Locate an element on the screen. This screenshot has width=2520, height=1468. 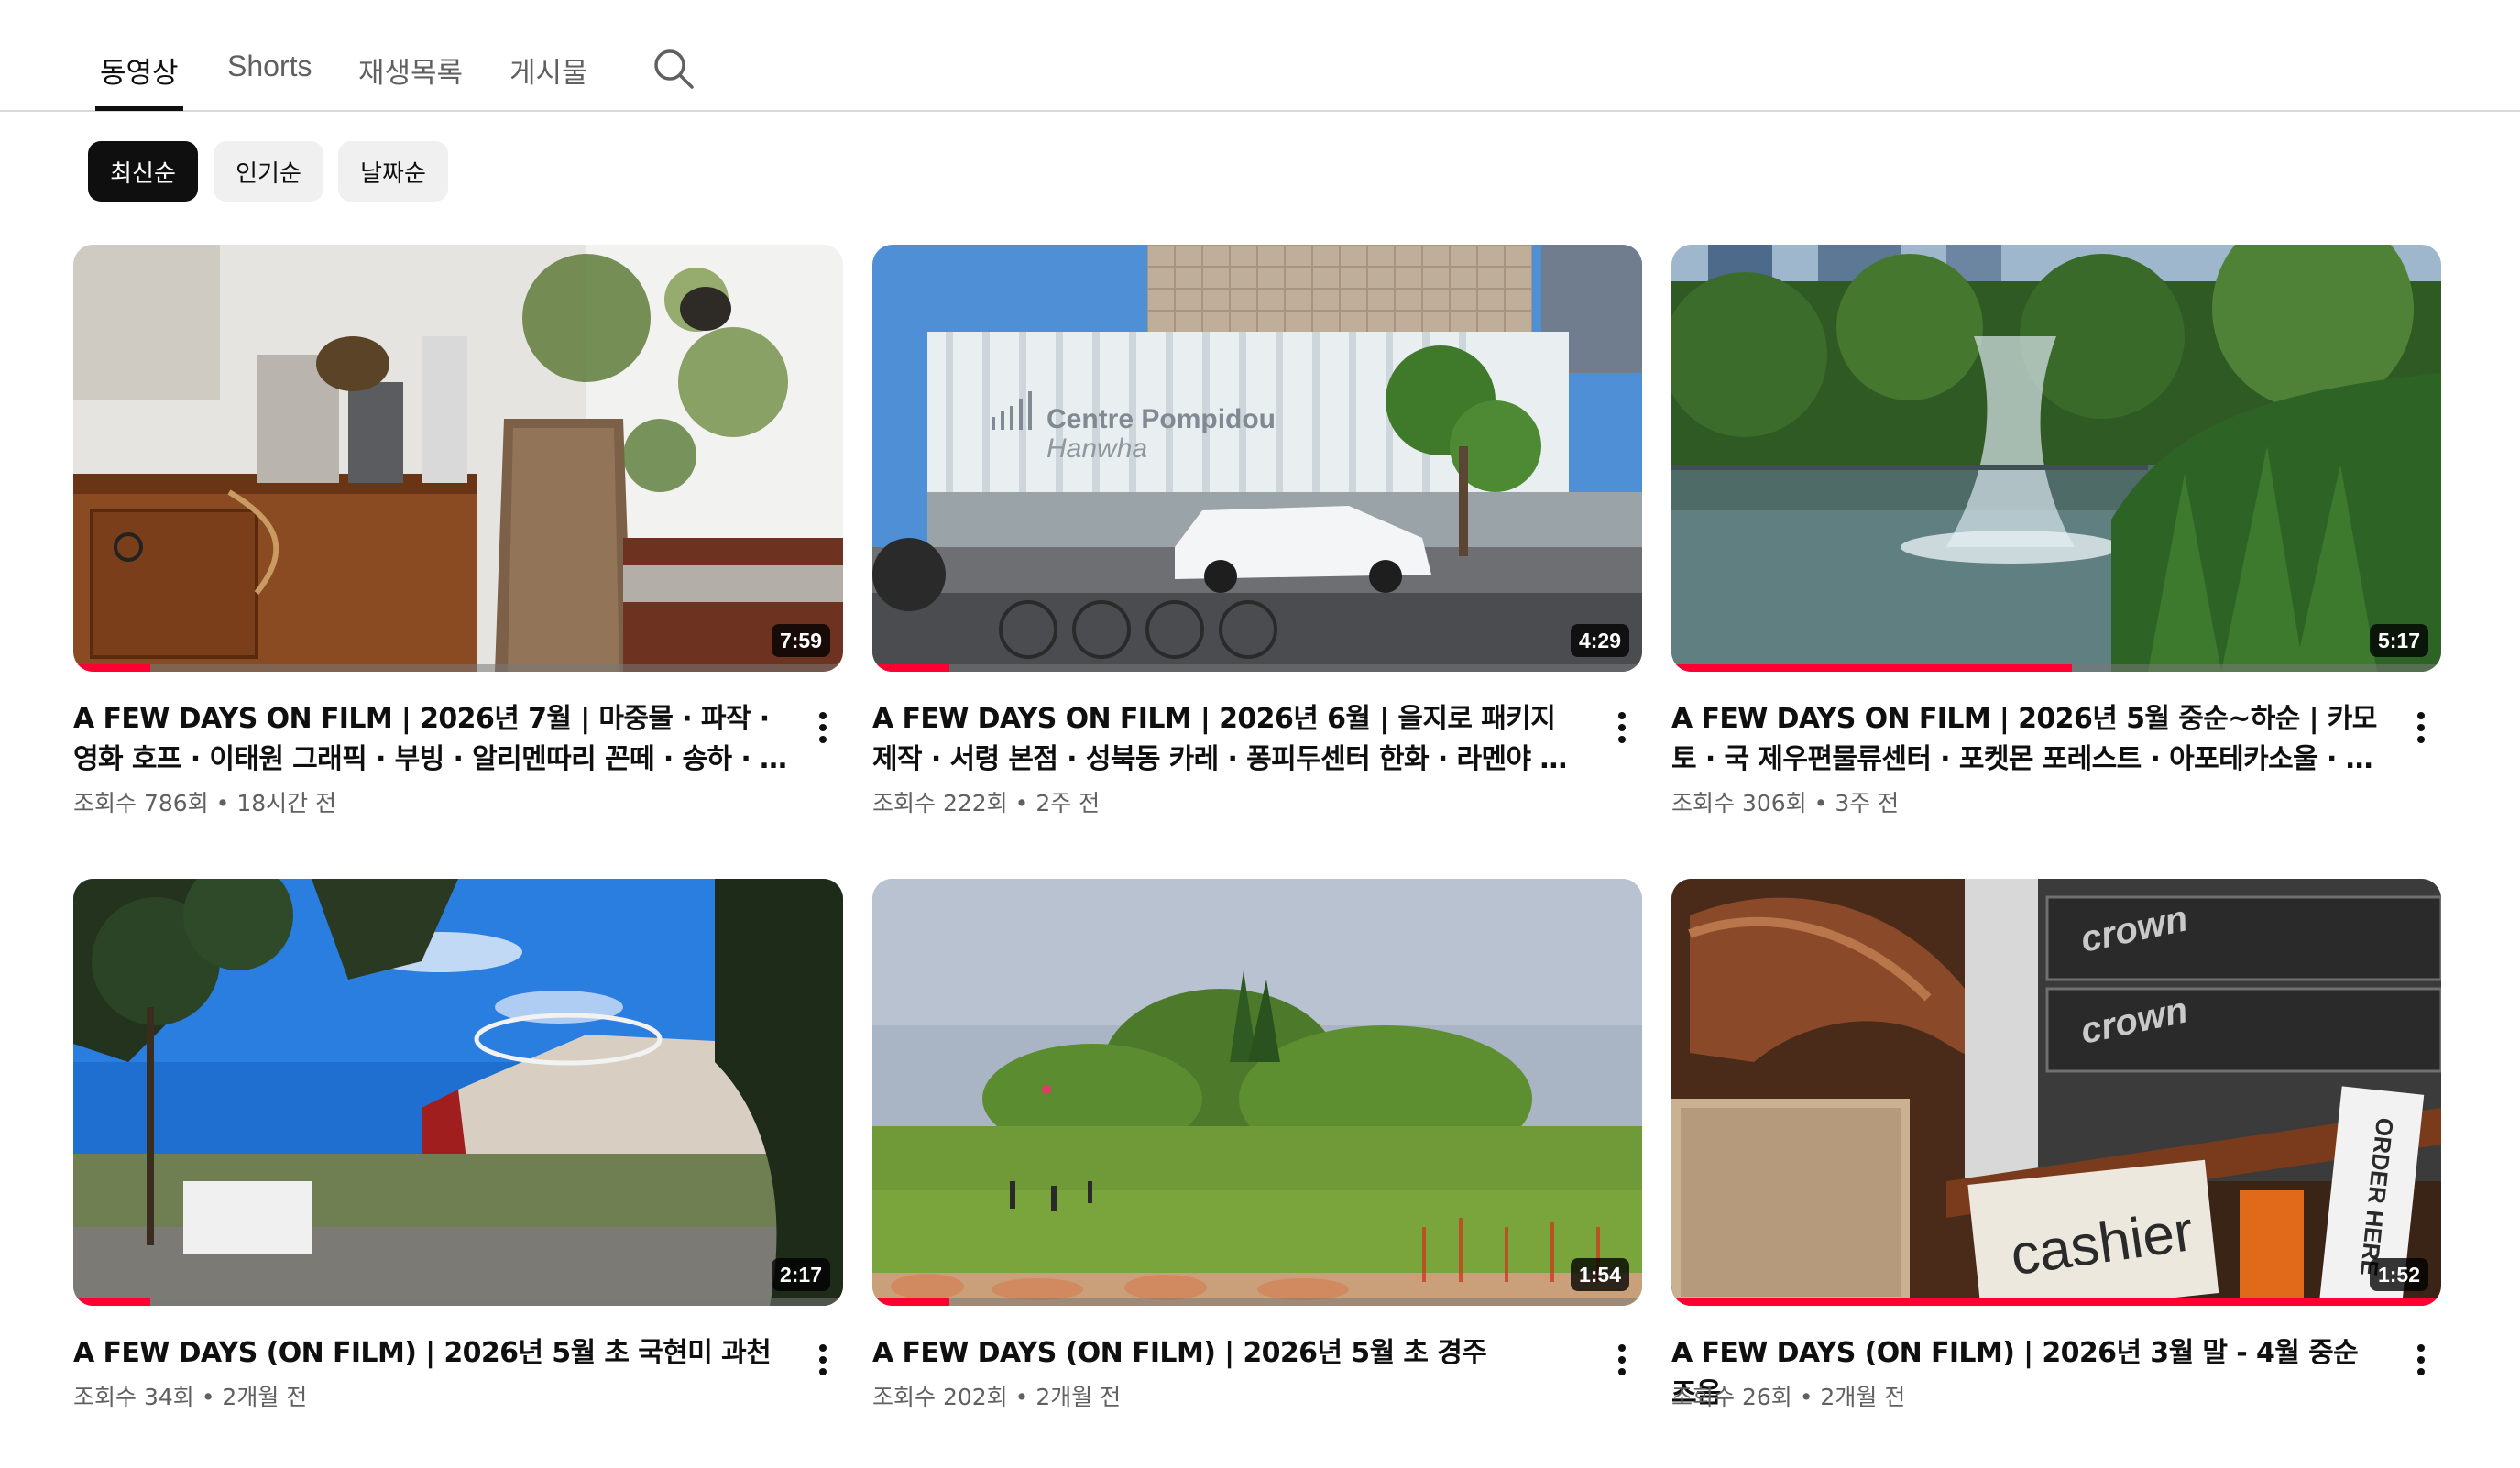
view-count: 조회수 26회 is located at coordinates (1731, 1397).